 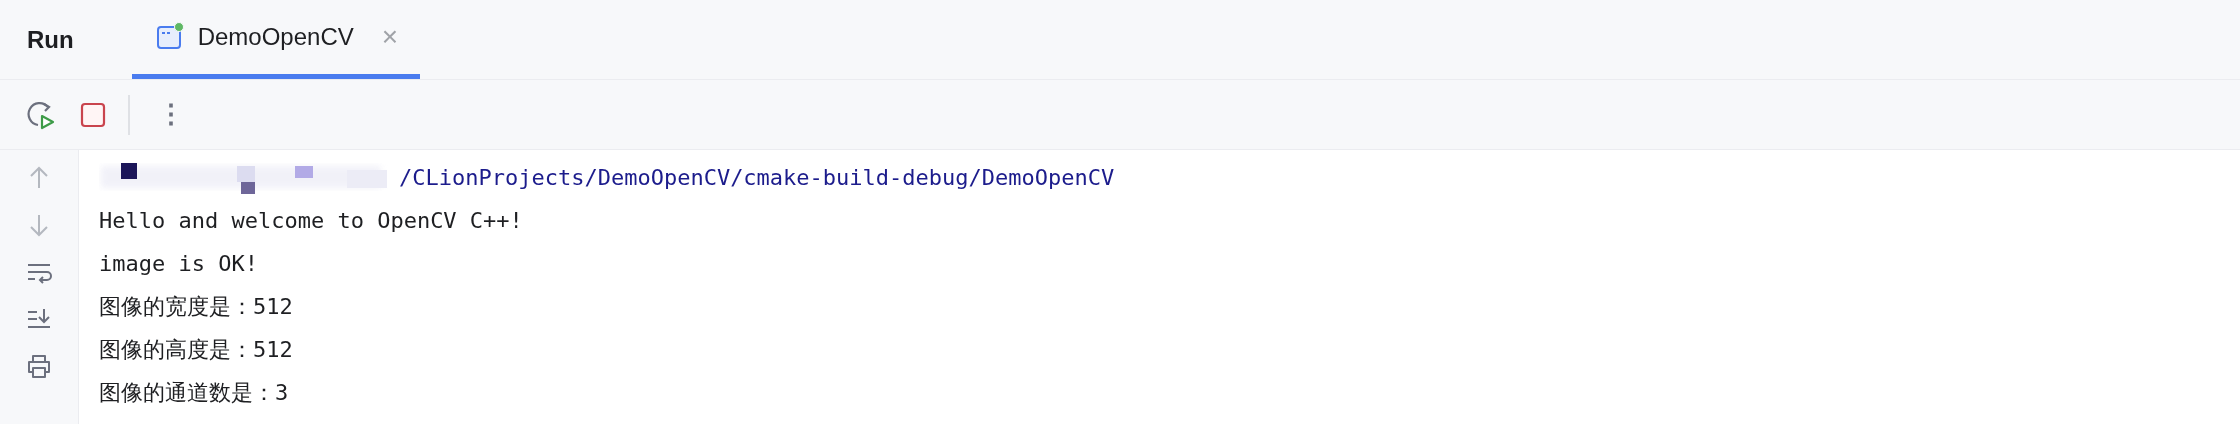 I want to click on tab-label: DemoOpenCV, so click(x=275, y=37).